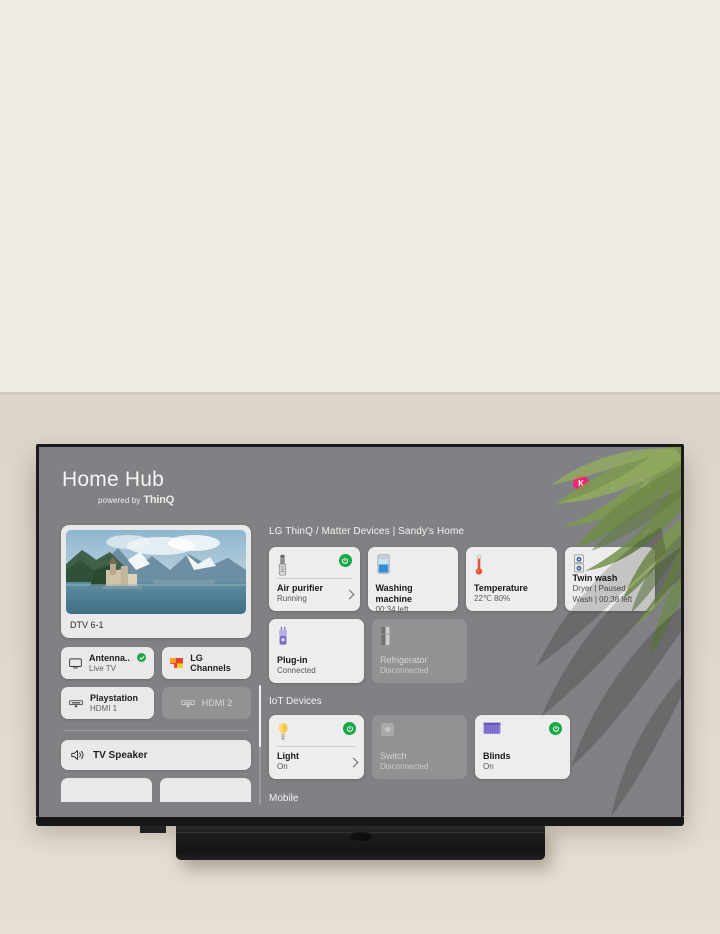 This screenshot has width=720, height=934. I want to click on avatar: K, so click(581, 483).